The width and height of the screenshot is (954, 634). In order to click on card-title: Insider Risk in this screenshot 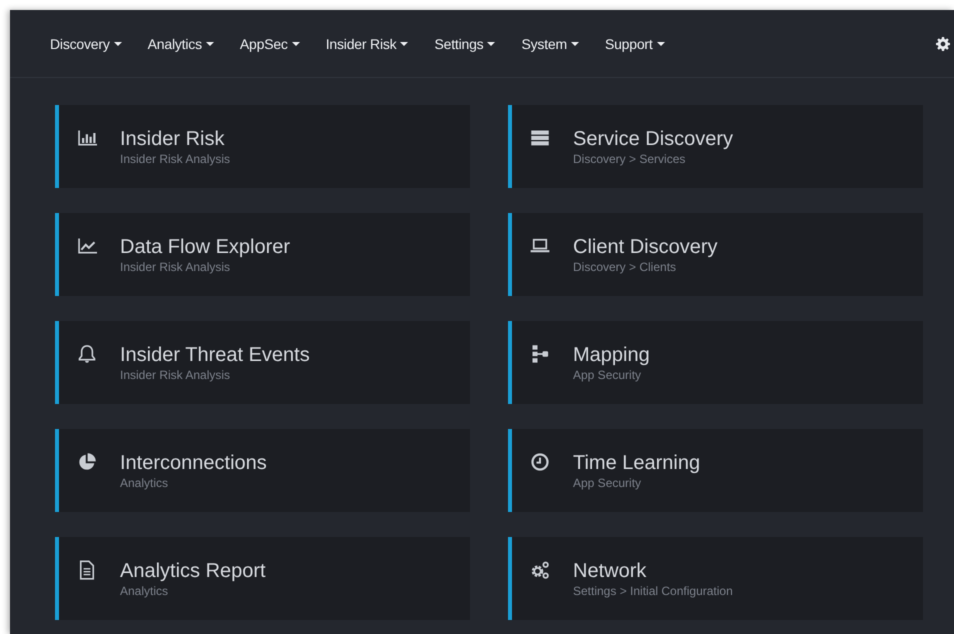, I will do `click(173, 138)`.